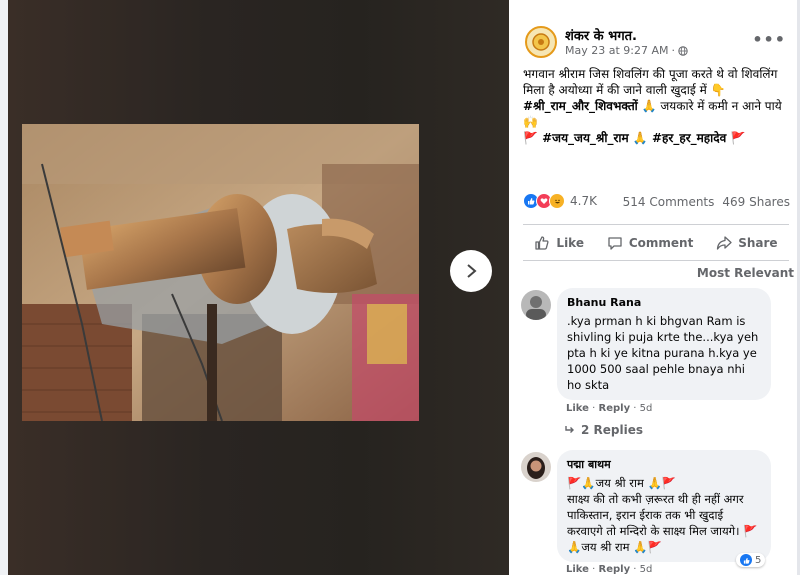 The height and width of the screenshot is (575, 800). I want to click on om-logo-icon, so click(541, 42).